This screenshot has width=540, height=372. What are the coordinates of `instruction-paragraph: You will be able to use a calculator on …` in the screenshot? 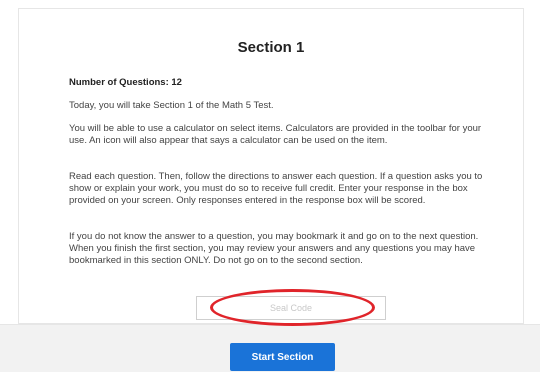 It's located at (275, 134).